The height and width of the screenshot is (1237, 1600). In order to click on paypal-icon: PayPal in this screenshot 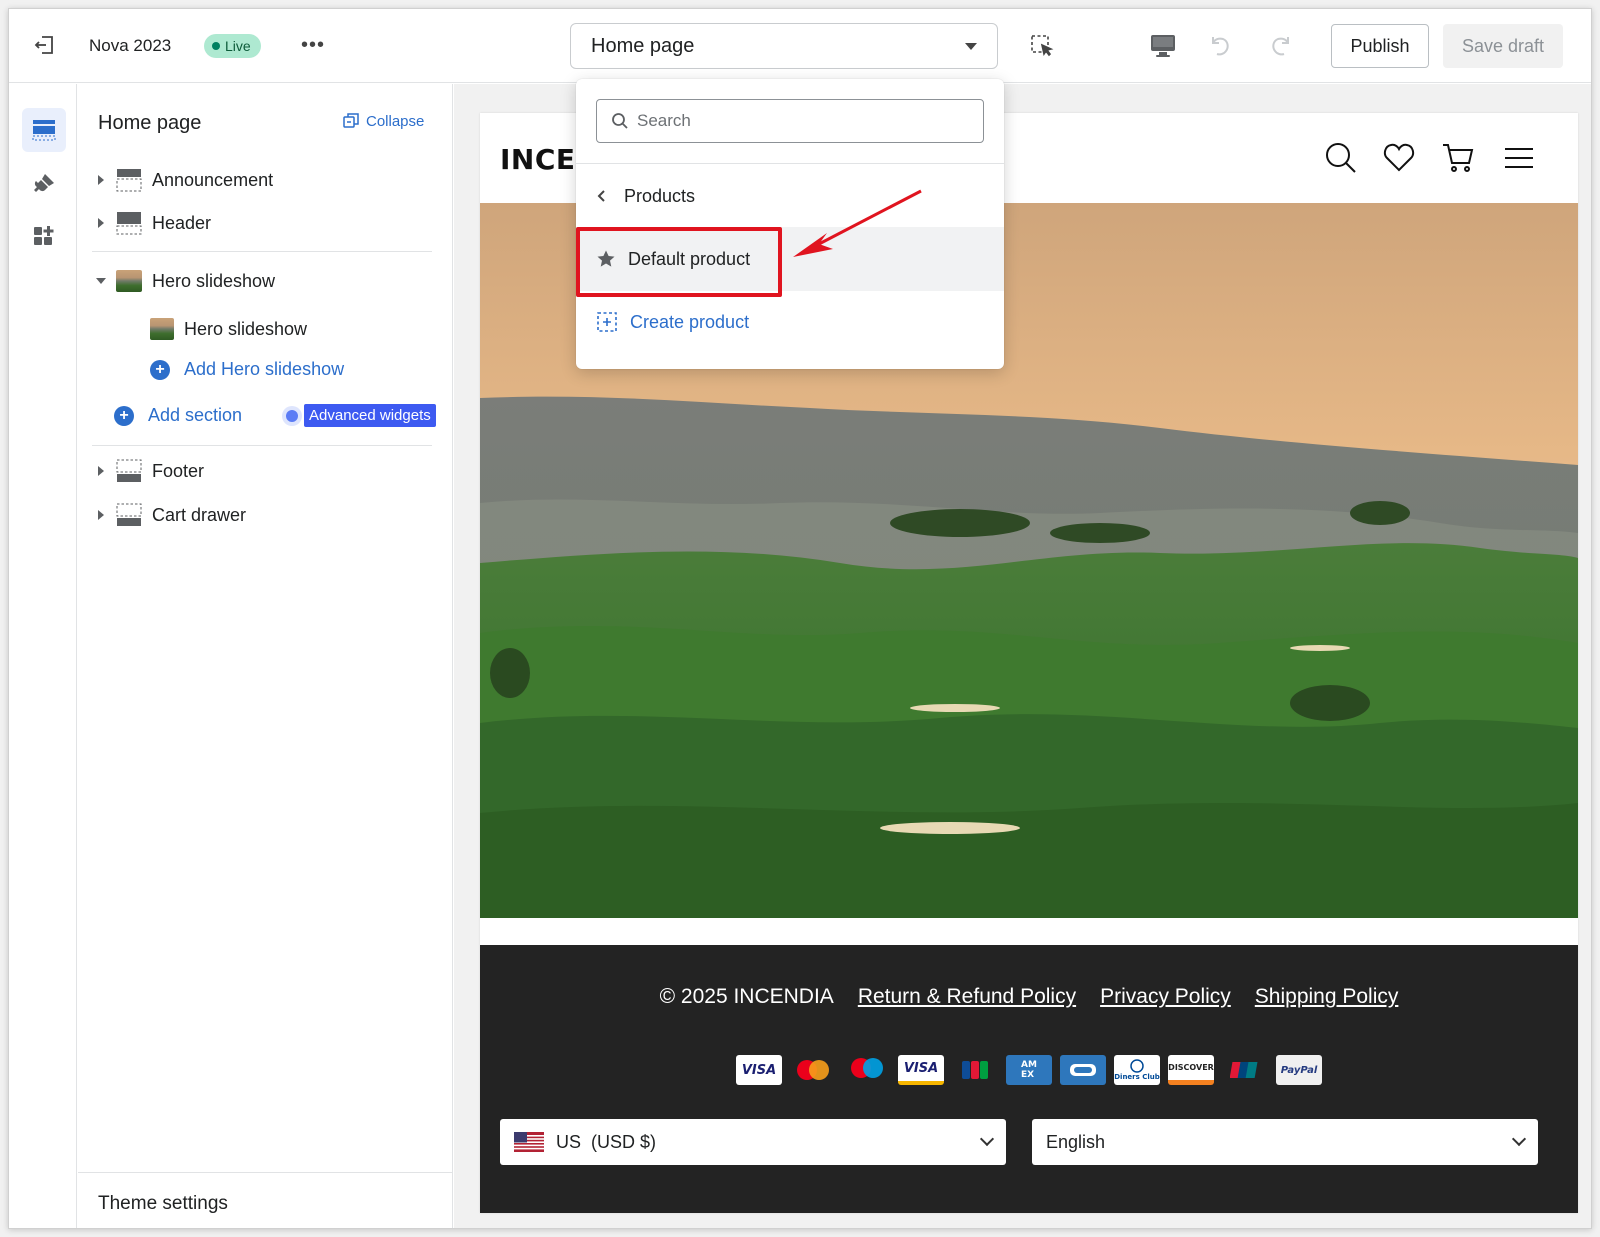, I will do `click(1299, 1070)`.